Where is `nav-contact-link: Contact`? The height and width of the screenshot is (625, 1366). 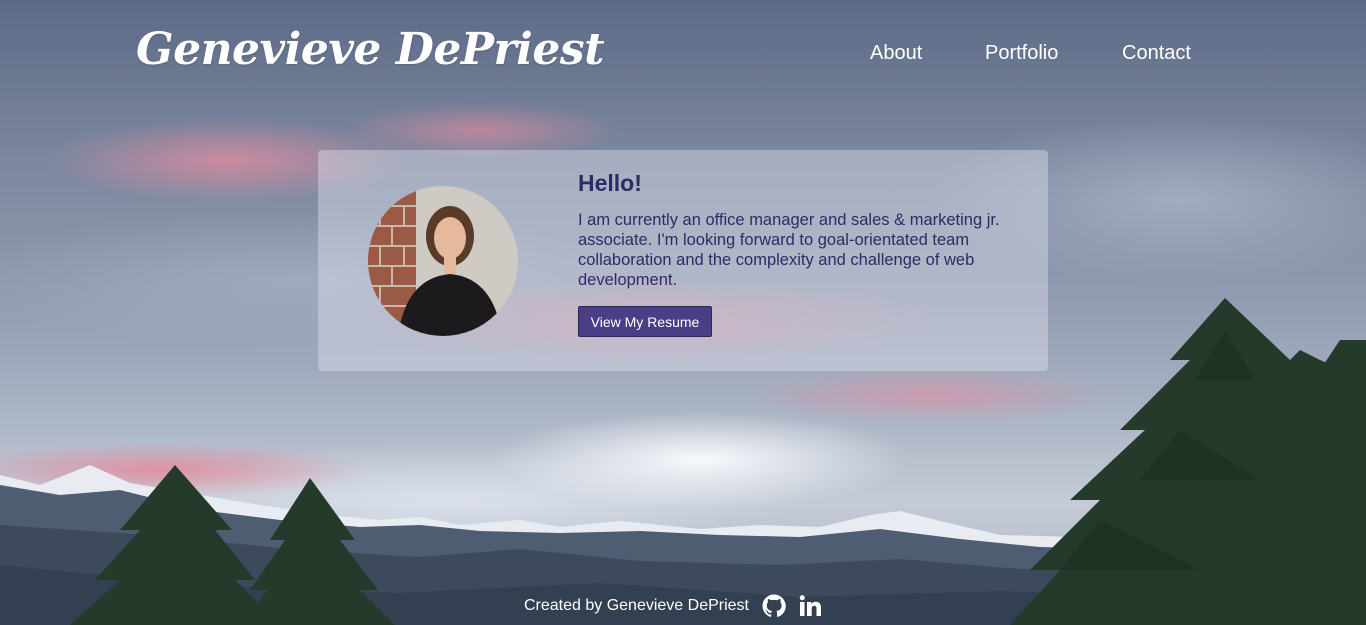
nav-contact-link: Contact is located at coordinates (1156, 53).